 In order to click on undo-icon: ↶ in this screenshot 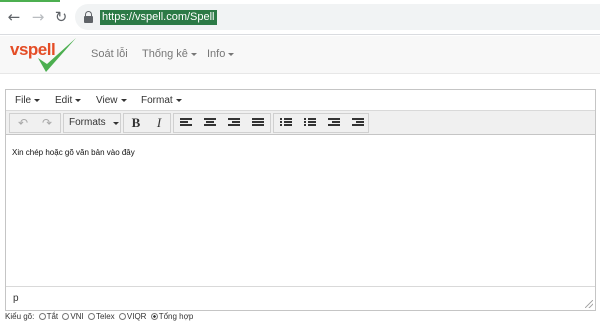, I will do `click(23, 123)`.